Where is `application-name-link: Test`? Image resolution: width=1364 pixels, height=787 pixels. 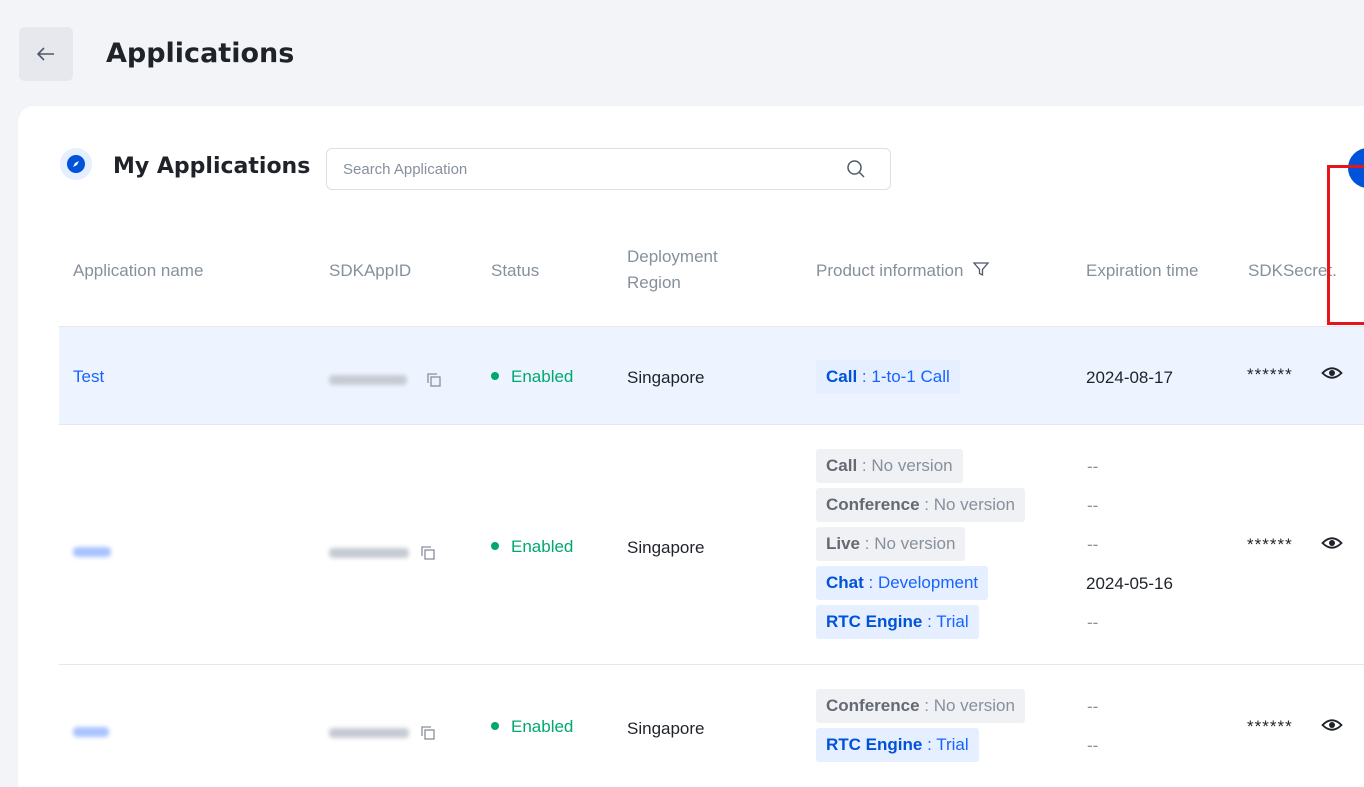 application-name-link: Test is located at coordinates (88, 377).